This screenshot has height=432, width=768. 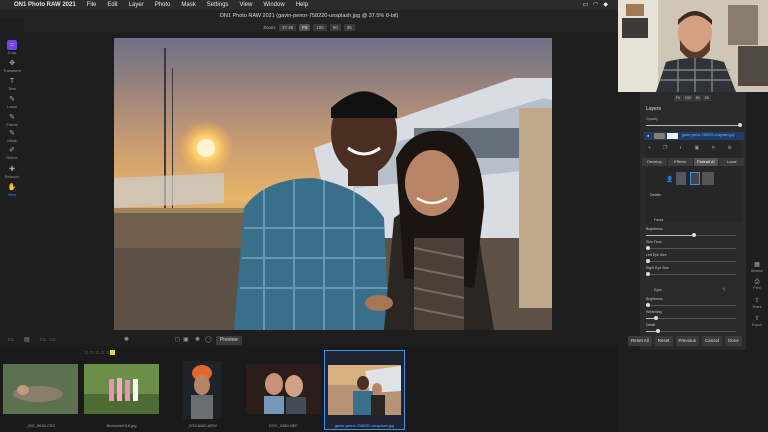 I want to click on module-browse: ▦ Browse, so click(x=757, y=267).